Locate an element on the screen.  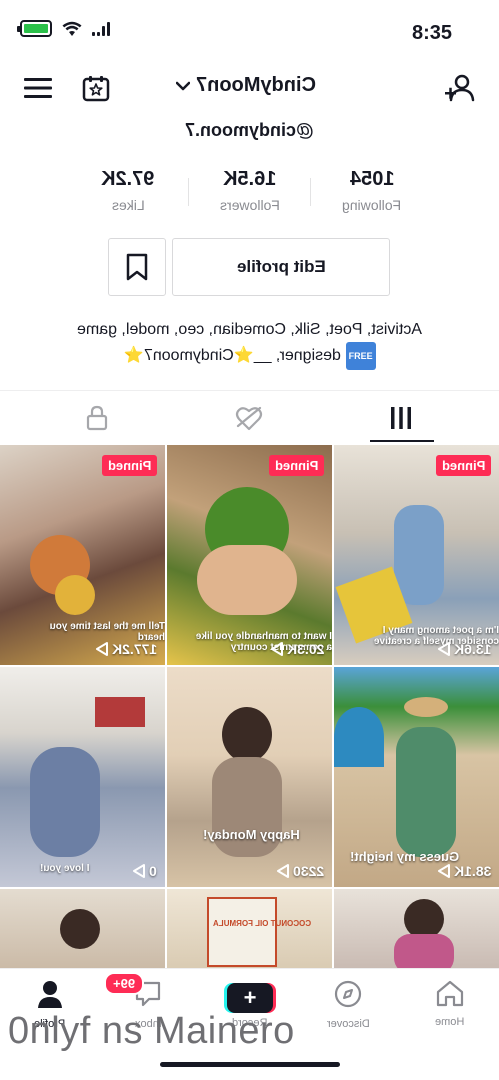
username: CindyMoon7 is located at coordinates (256, 85).